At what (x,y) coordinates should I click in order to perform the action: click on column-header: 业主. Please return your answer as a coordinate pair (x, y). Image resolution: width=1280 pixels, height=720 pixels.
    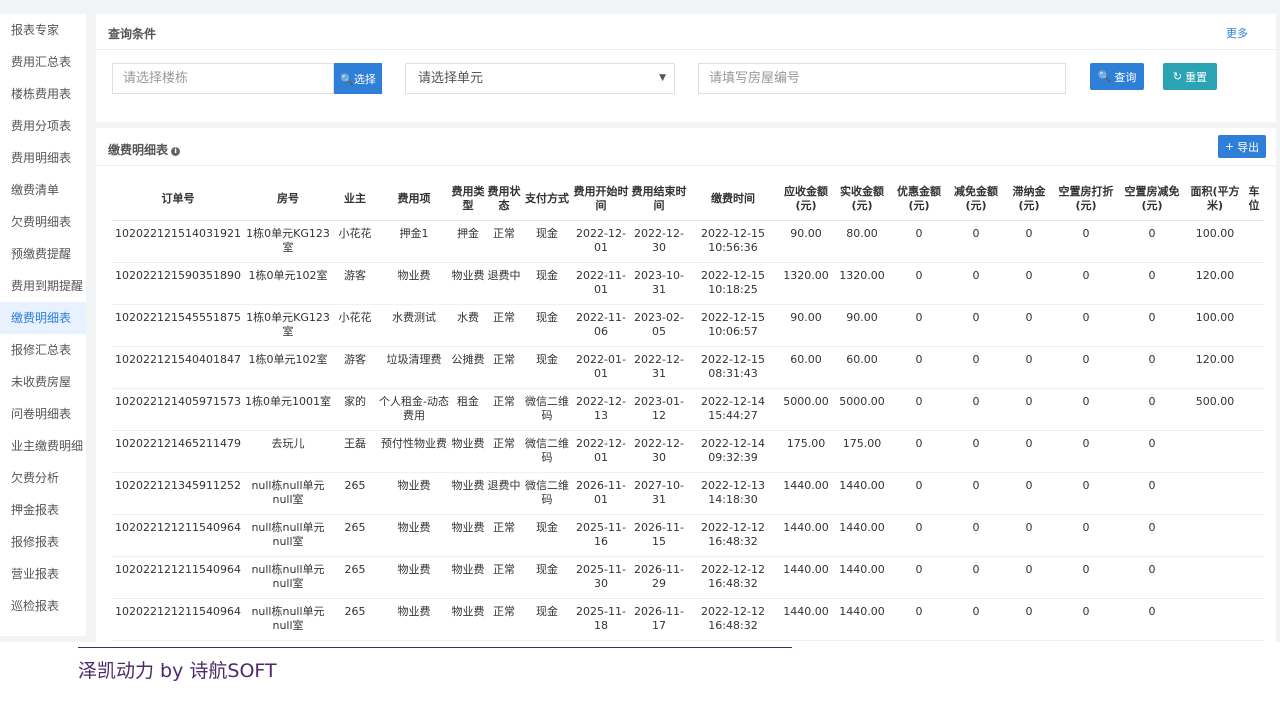
    Looking at the image, I should click on (355, 199).